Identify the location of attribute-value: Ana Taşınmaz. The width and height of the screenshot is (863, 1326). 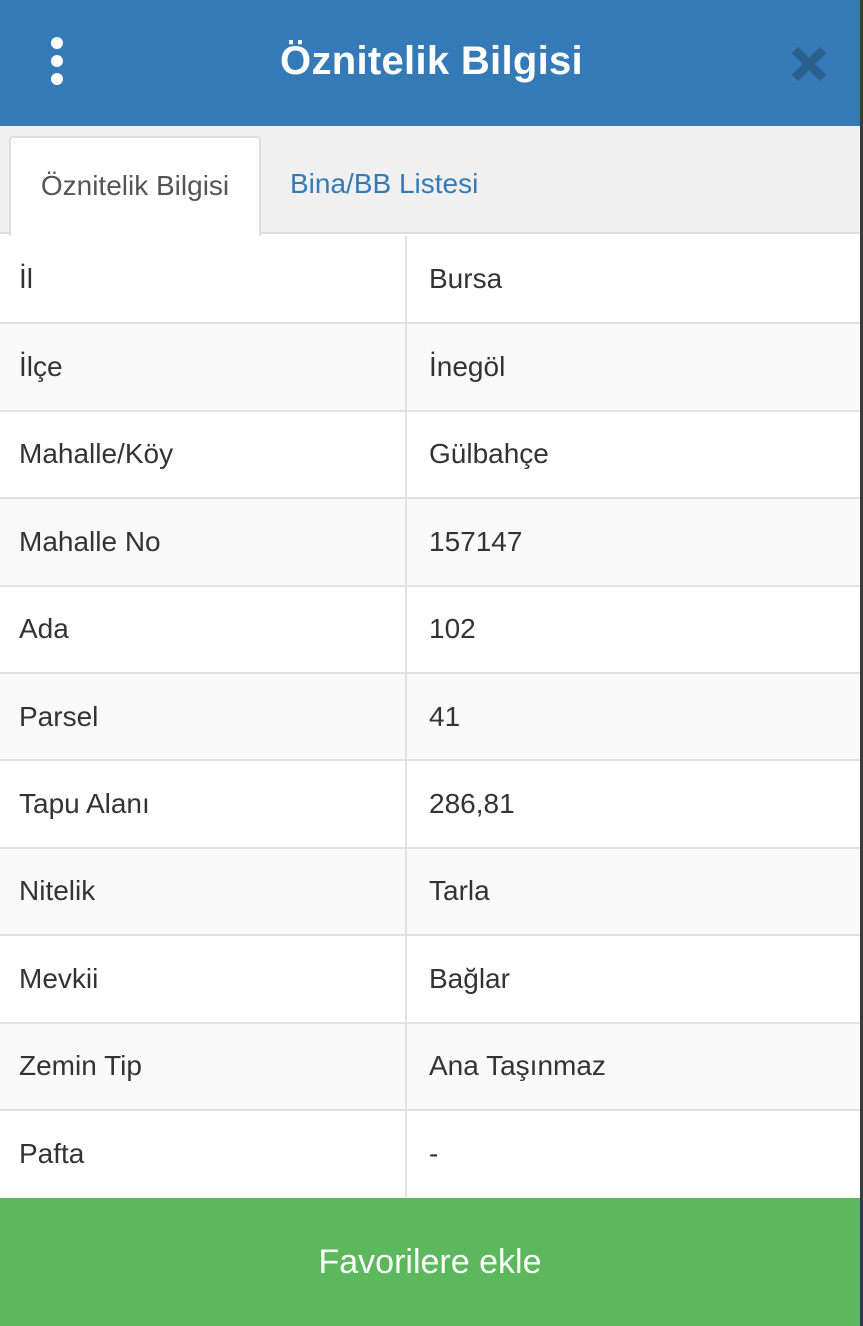
(633, 1065).